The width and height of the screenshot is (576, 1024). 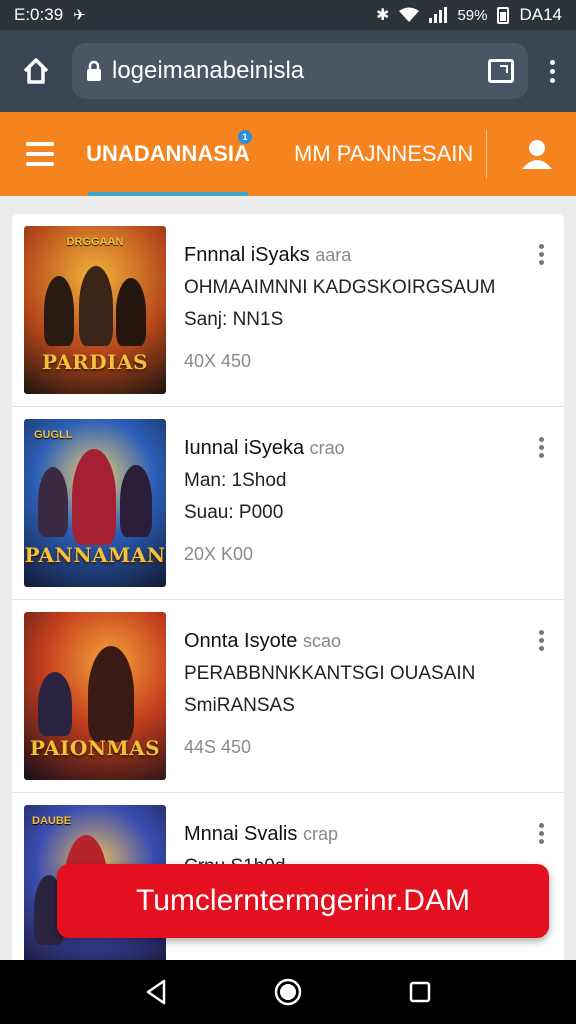 What do you see at coordinates (288, 15) in the screenshot?
I see `status-bar: E:0:39 ✈ ✱ 59% DA14` at bounding box center [288, 15].